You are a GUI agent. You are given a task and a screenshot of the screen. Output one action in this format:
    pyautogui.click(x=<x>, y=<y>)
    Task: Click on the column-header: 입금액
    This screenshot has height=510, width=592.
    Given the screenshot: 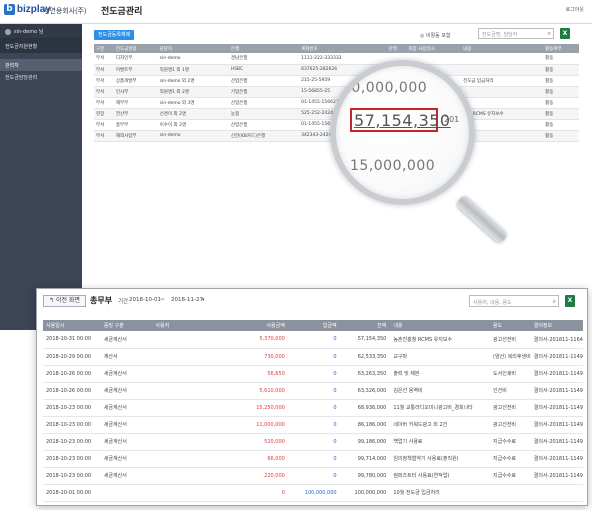 What is the action you would take?
    pyautogui.click(x=314, y=325)
    